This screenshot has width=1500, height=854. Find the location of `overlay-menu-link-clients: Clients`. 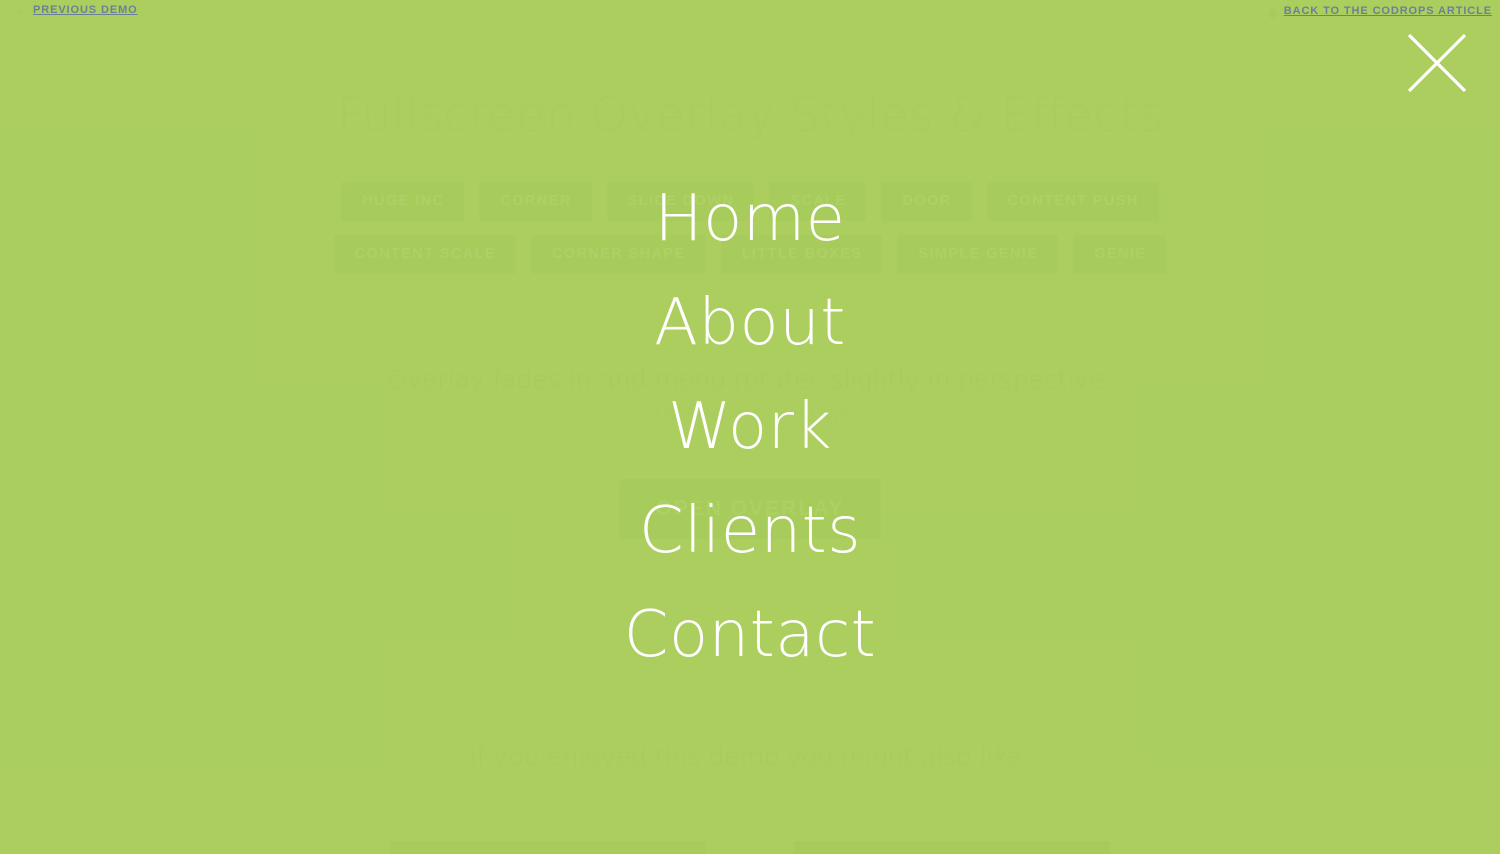

overlay-menu-link-clients: Clients is located at coordinates (750, 531).